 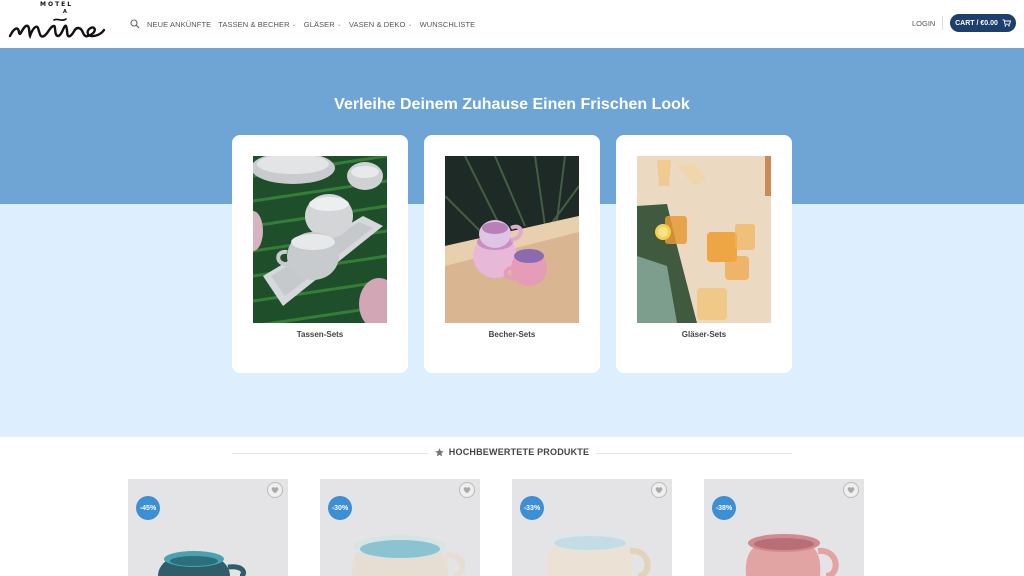 What do you see at coordinates (319, 24) in the screenshot?
I see `nav-item-label: GLÄSER` at bounding box center [319, 24].